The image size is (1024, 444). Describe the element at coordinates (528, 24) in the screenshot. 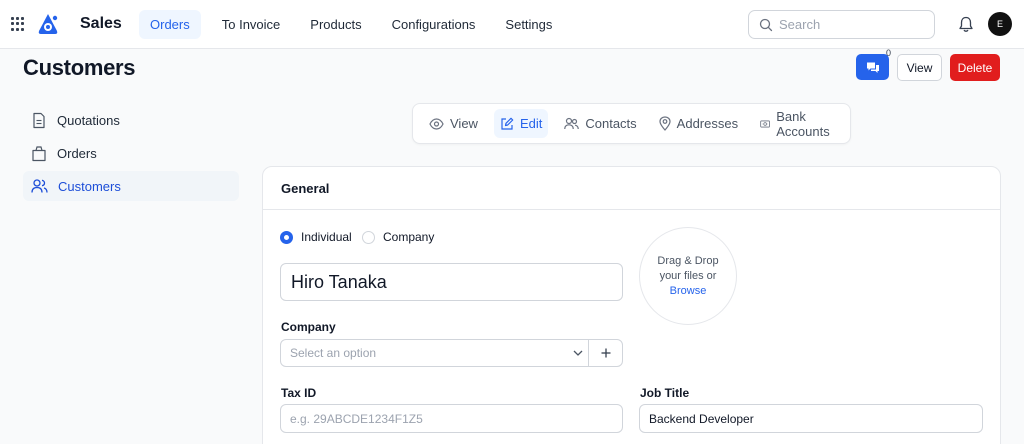

I see `nav-settings: Settings` at that location.